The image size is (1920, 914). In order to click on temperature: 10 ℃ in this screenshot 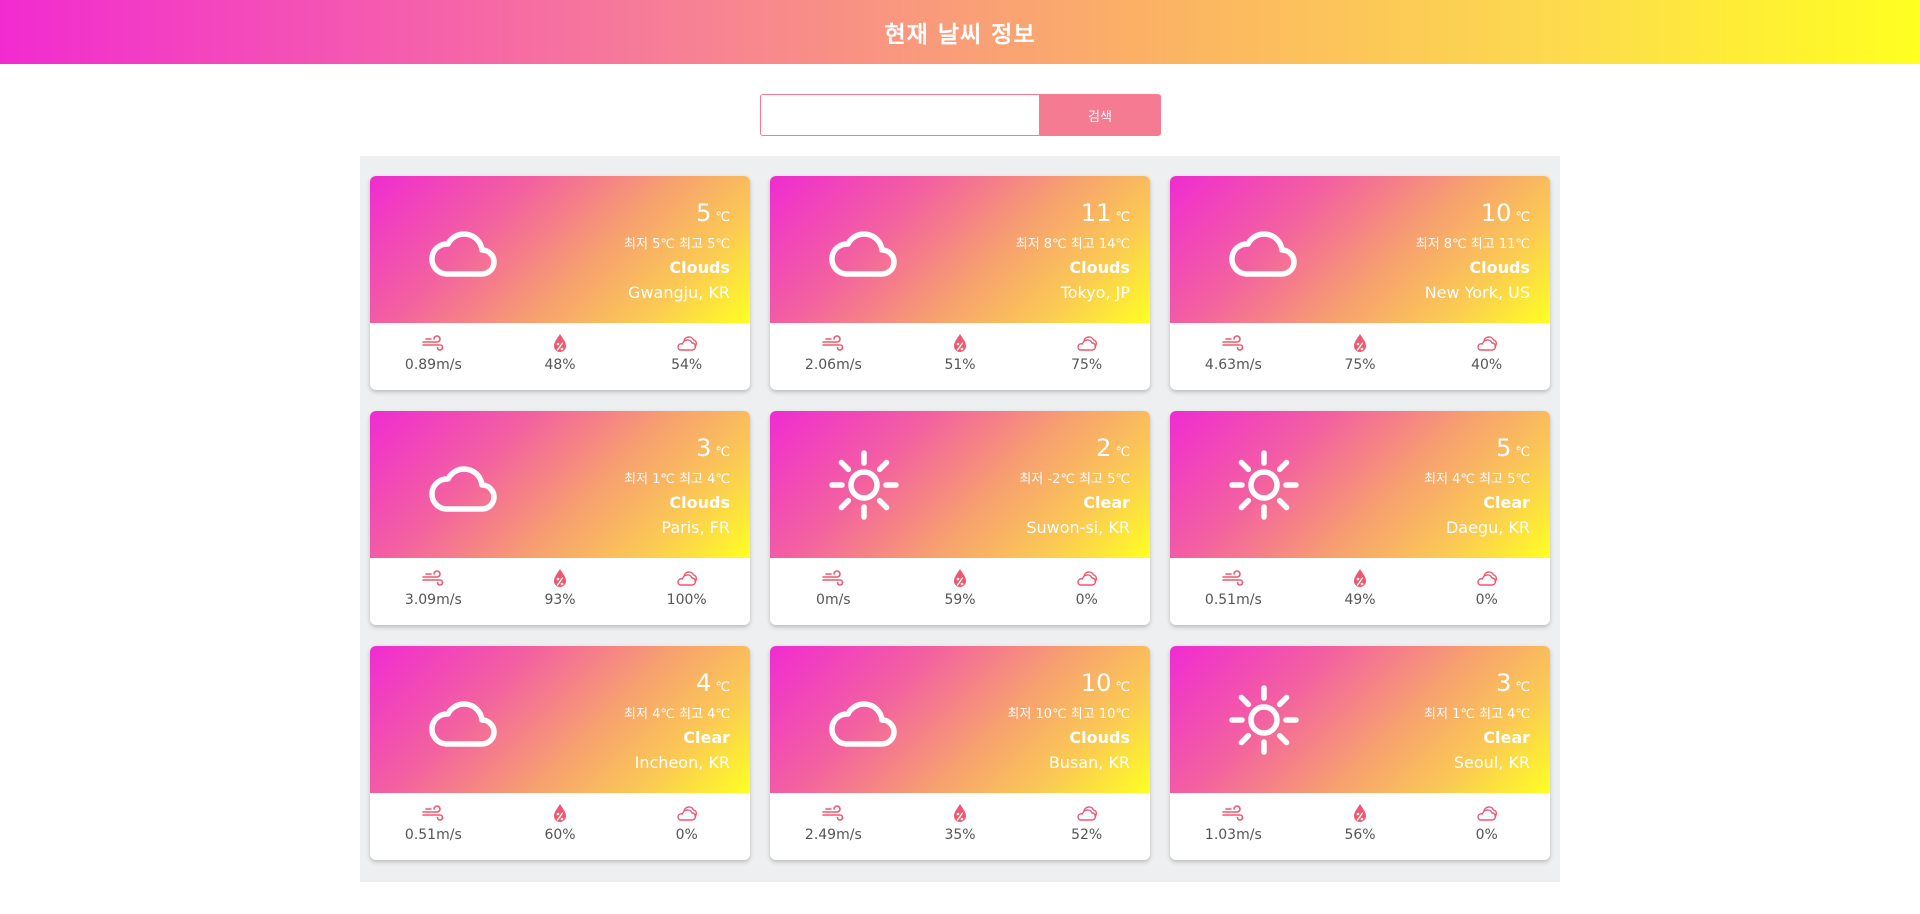, I will do `click(1473, 215)`.